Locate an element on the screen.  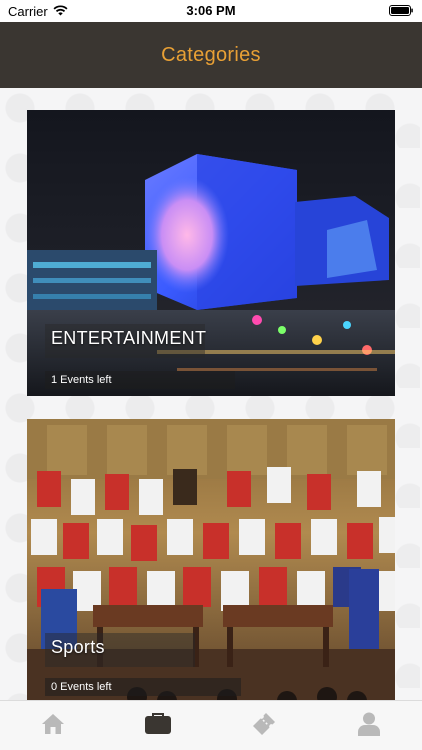
battery-icon is located at coordinates (401, 10).